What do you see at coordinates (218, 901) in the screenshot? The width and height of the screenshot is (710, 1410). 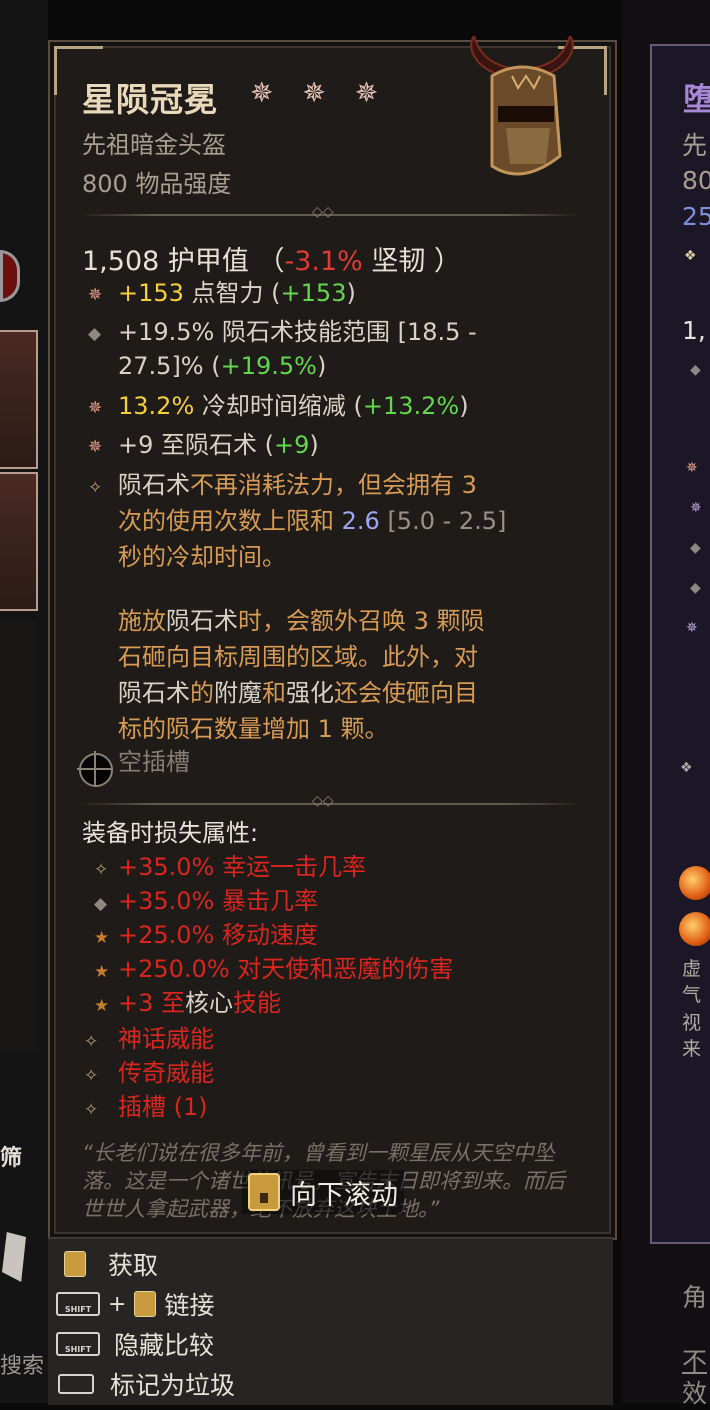 I see `lost-stat: +35.0% 暴击几率` at bounding box center [218, 901].